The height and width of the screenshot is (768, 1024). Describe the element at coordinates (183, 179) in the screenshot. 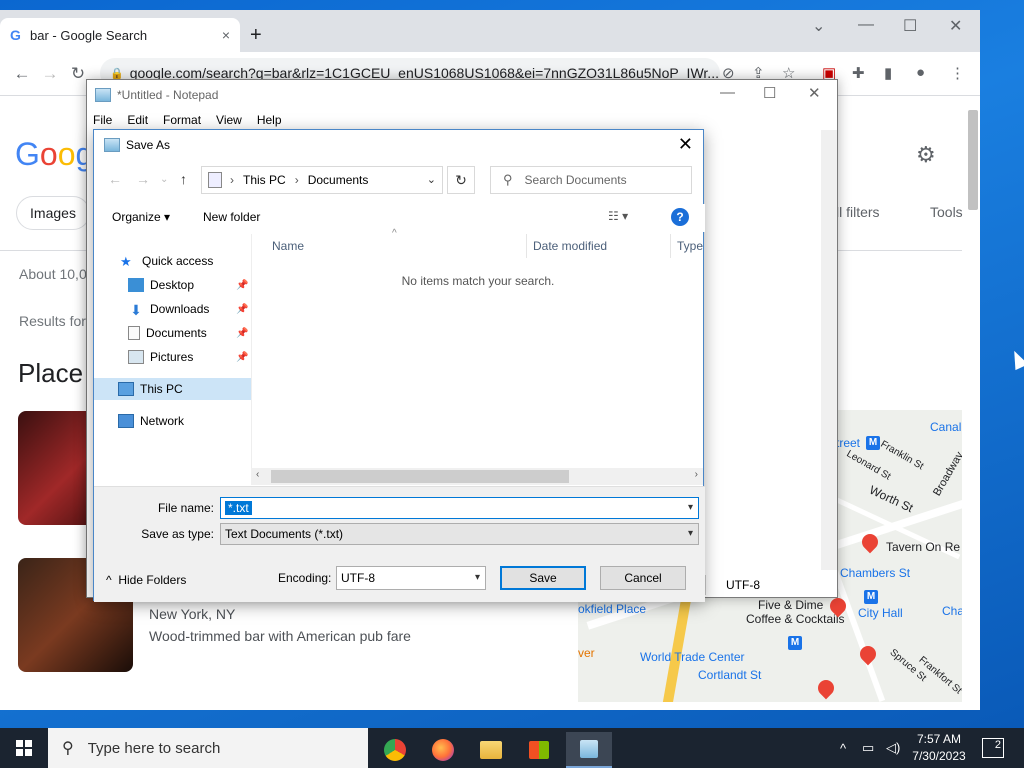

I see `up-arrow-icon: ↑` at that location.